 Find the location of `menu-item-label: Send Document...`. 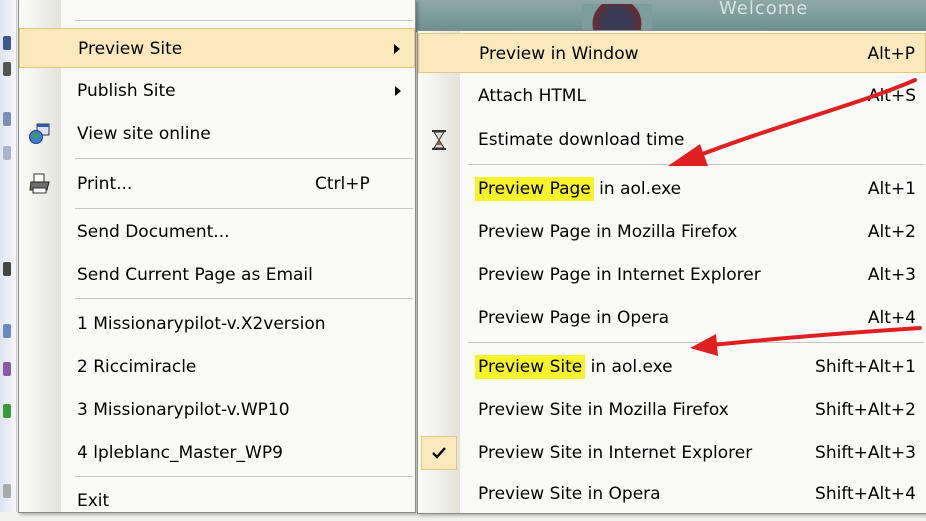

menu-item-label: Send Document... is located at coordinates (153, 232).